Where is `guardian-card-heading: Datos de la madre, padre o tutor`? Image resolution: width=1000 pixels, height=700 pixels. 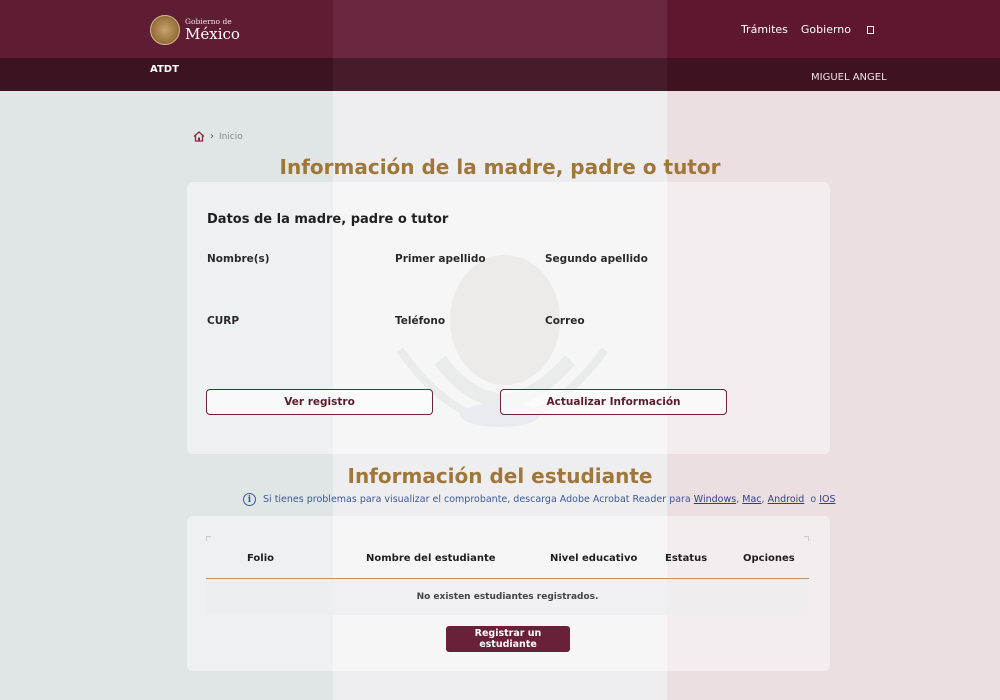
guardian-card-heading: Datos de la madre, padre o tutor is located at coordinates (328, 219).